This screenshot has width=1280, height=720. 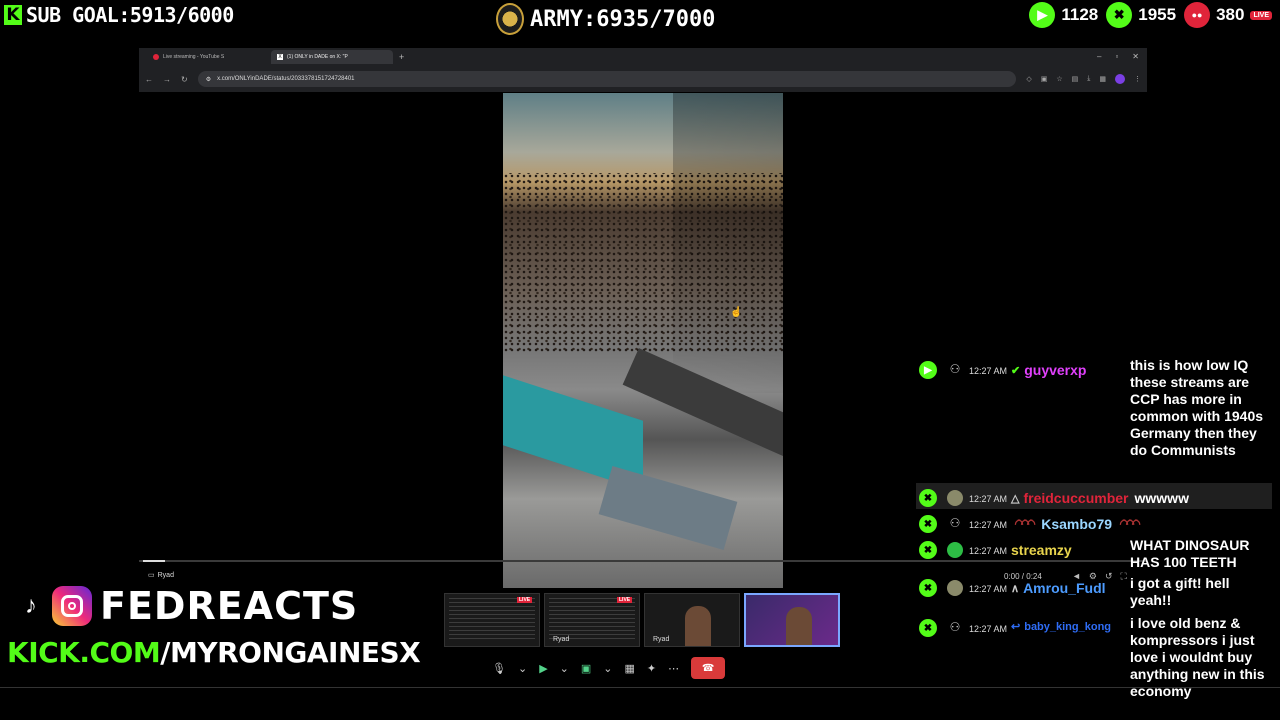 I want to click on sub-goal-counter: K SUB GOAL:5913/6000, so click(x=119, y=15).